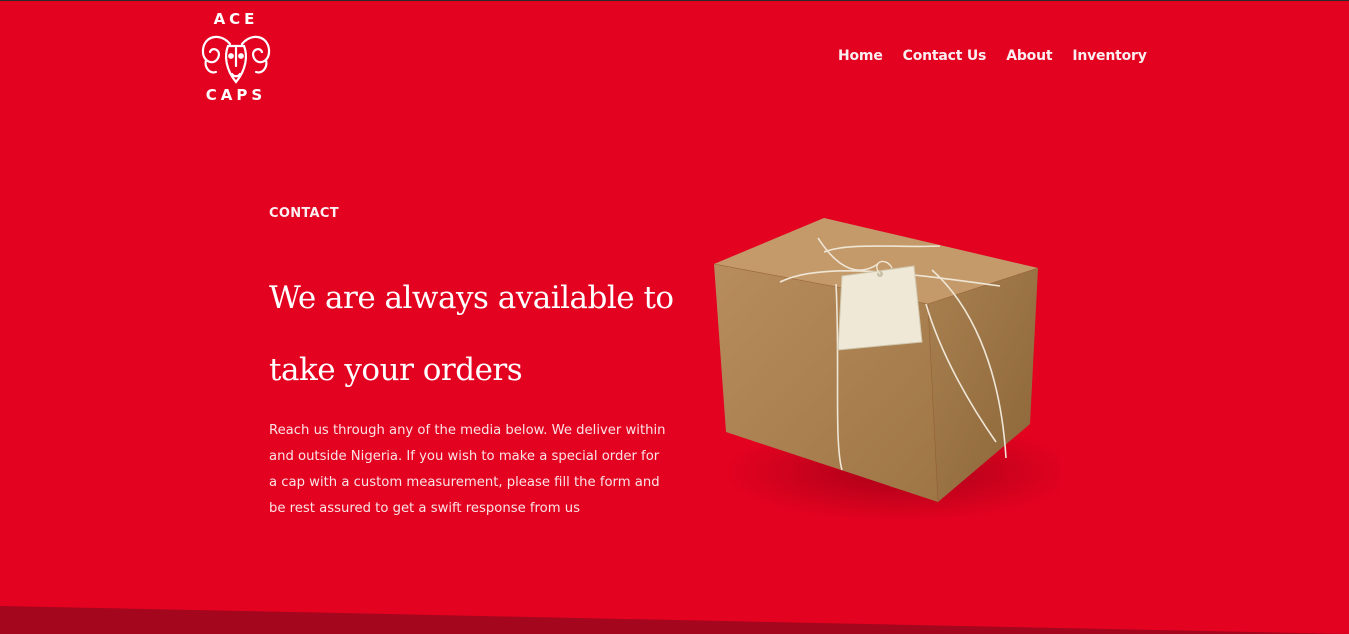 The image size is (1349, 634). What do you see at coordinates (945, 56) in the screenshot?
I see `nav-item-contact-us: Contact Us` at bounding box center [945, 56].